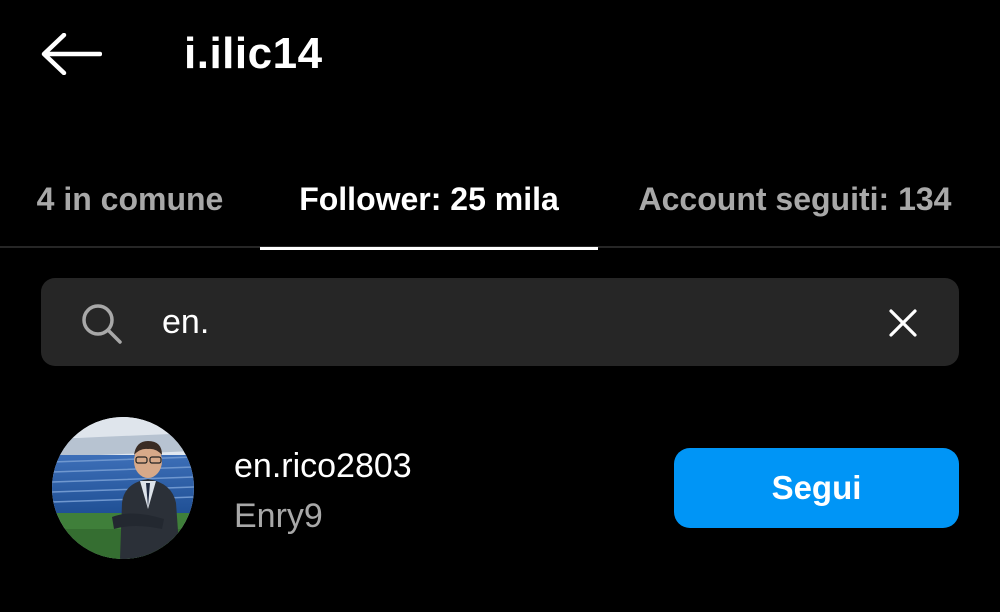  I want to click on follow-button: Segui, so click(816, 488).